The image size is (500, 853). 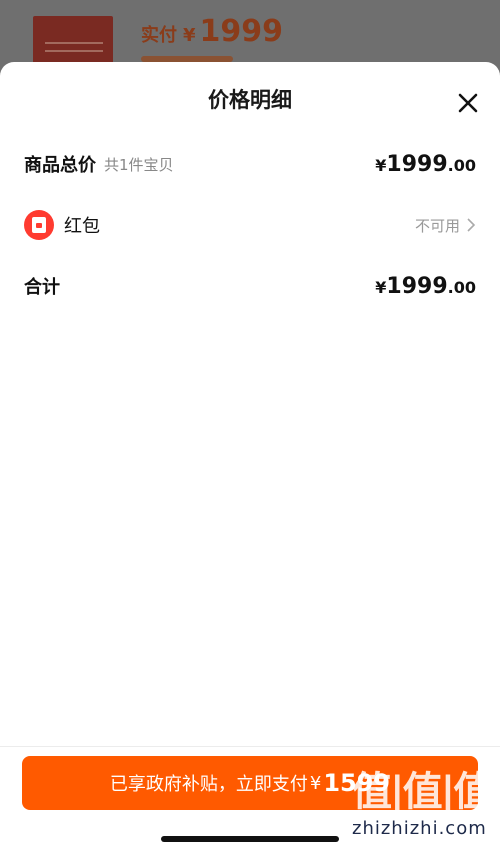 I want to click on footer-divider, so click(x=250, y=746).